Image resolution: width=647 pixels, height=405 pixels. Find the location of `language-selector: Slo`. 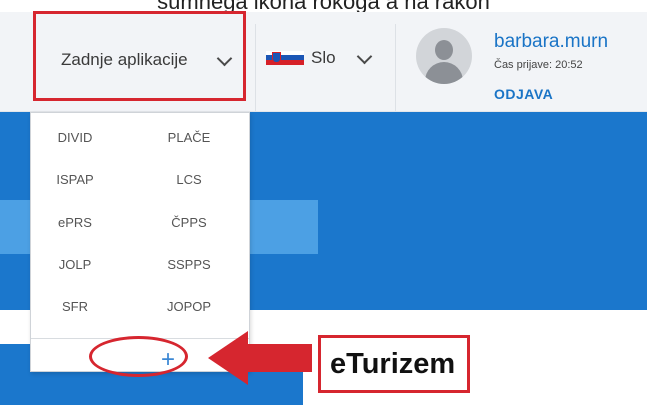

language-selector: Slo is located at coordinates (326, 60).